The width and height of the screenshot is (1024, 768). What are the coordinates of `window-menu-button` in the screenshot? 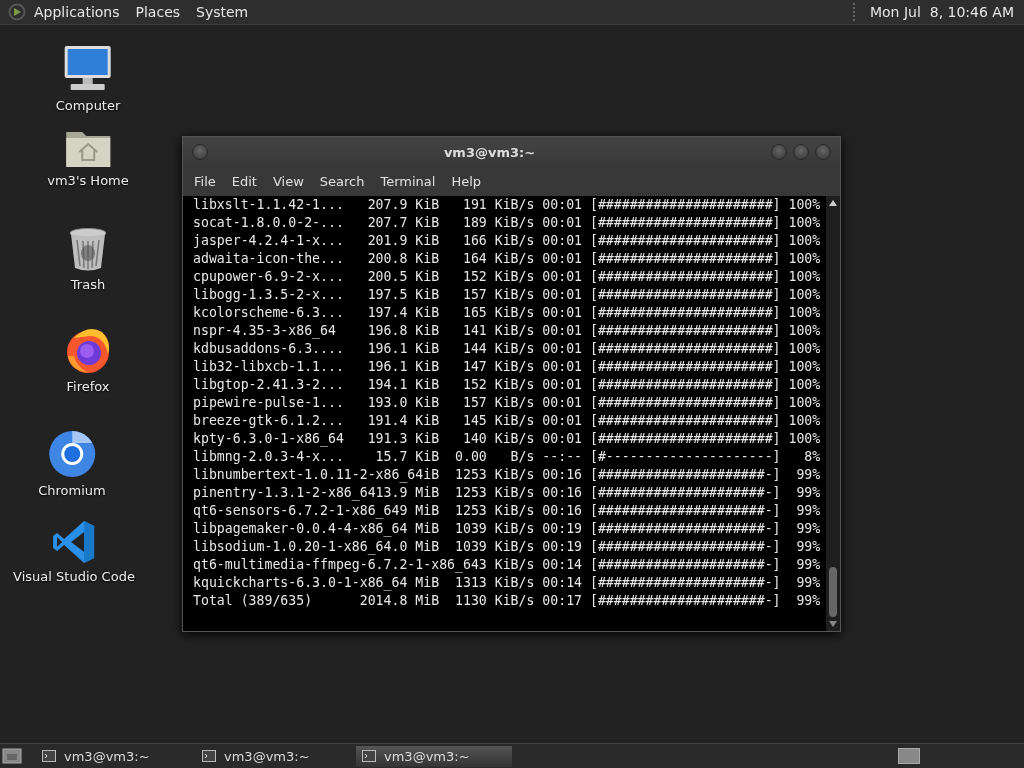 It's located at (200, 152).